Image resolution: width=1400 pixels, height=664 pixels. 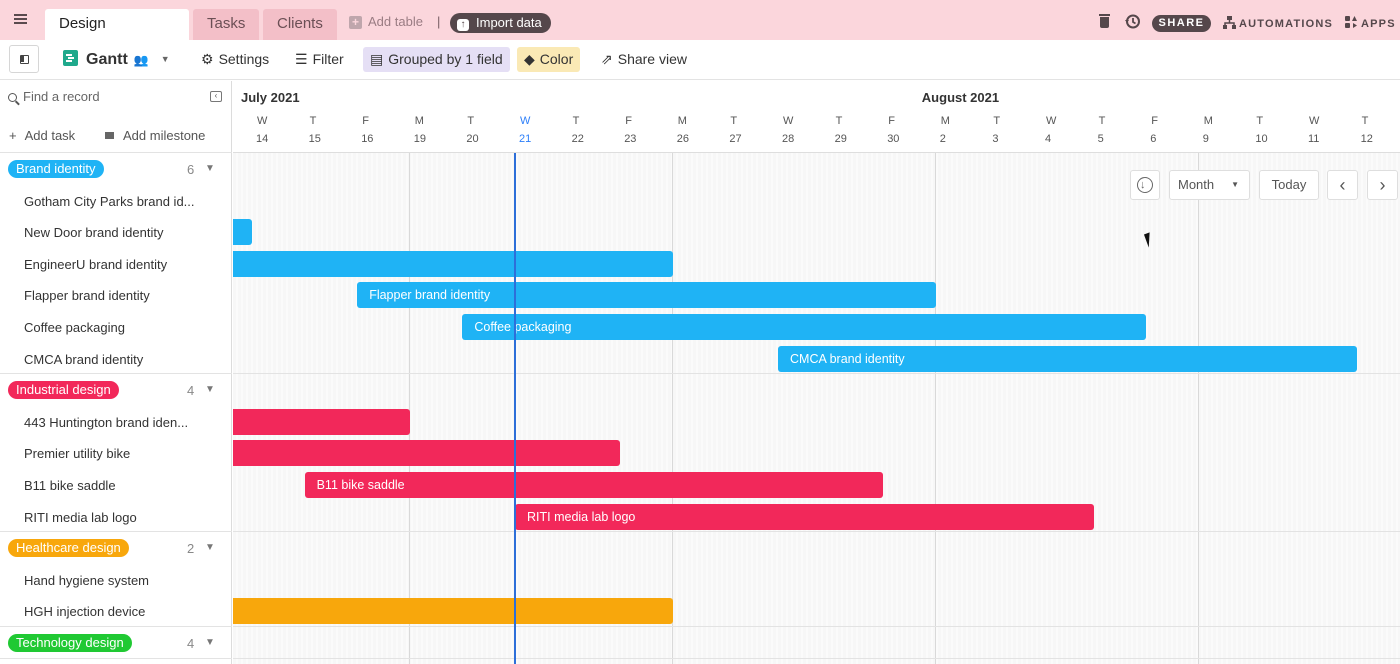 What do you see at coordinates (24, 59) in the screenshot?
I see `sidebar-toggle-button` at bounding box center [24, 59].